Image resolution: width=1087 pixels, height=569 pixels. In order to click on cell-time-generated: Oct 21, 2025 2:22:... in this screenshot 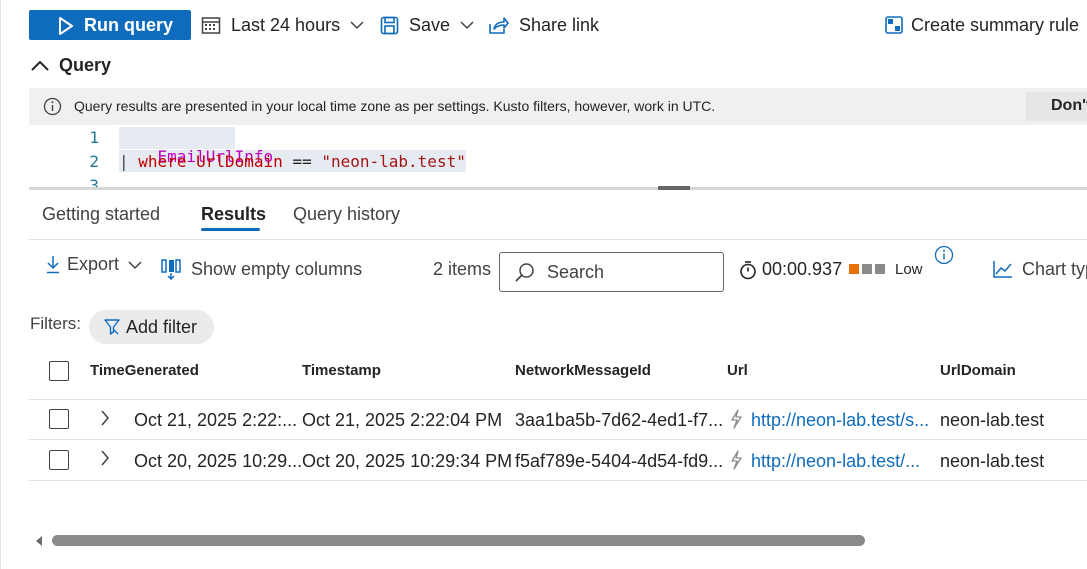, I will do `click(216, 420)`.